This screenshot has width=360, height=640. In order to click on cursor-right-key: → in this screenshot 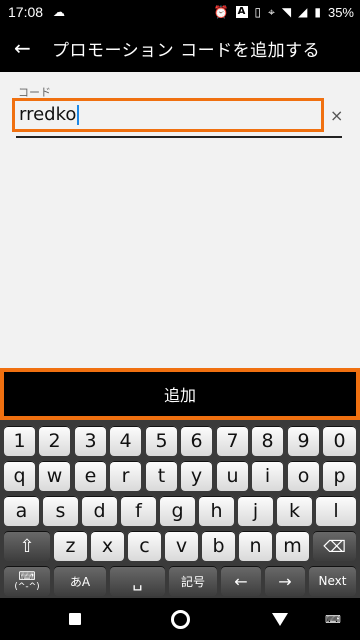, I will do `click(285, 581)`.